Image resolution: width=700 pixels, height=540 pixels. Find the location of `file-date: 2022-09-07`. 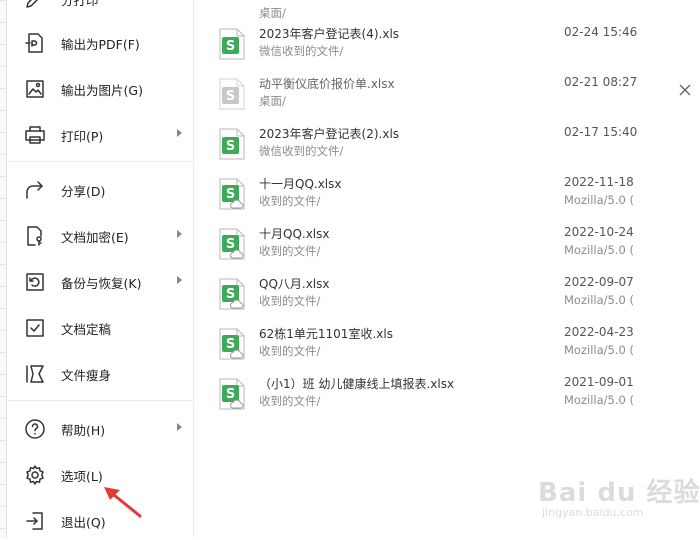

file-date: 2022-09-07 is located at coordinates (599, 282).